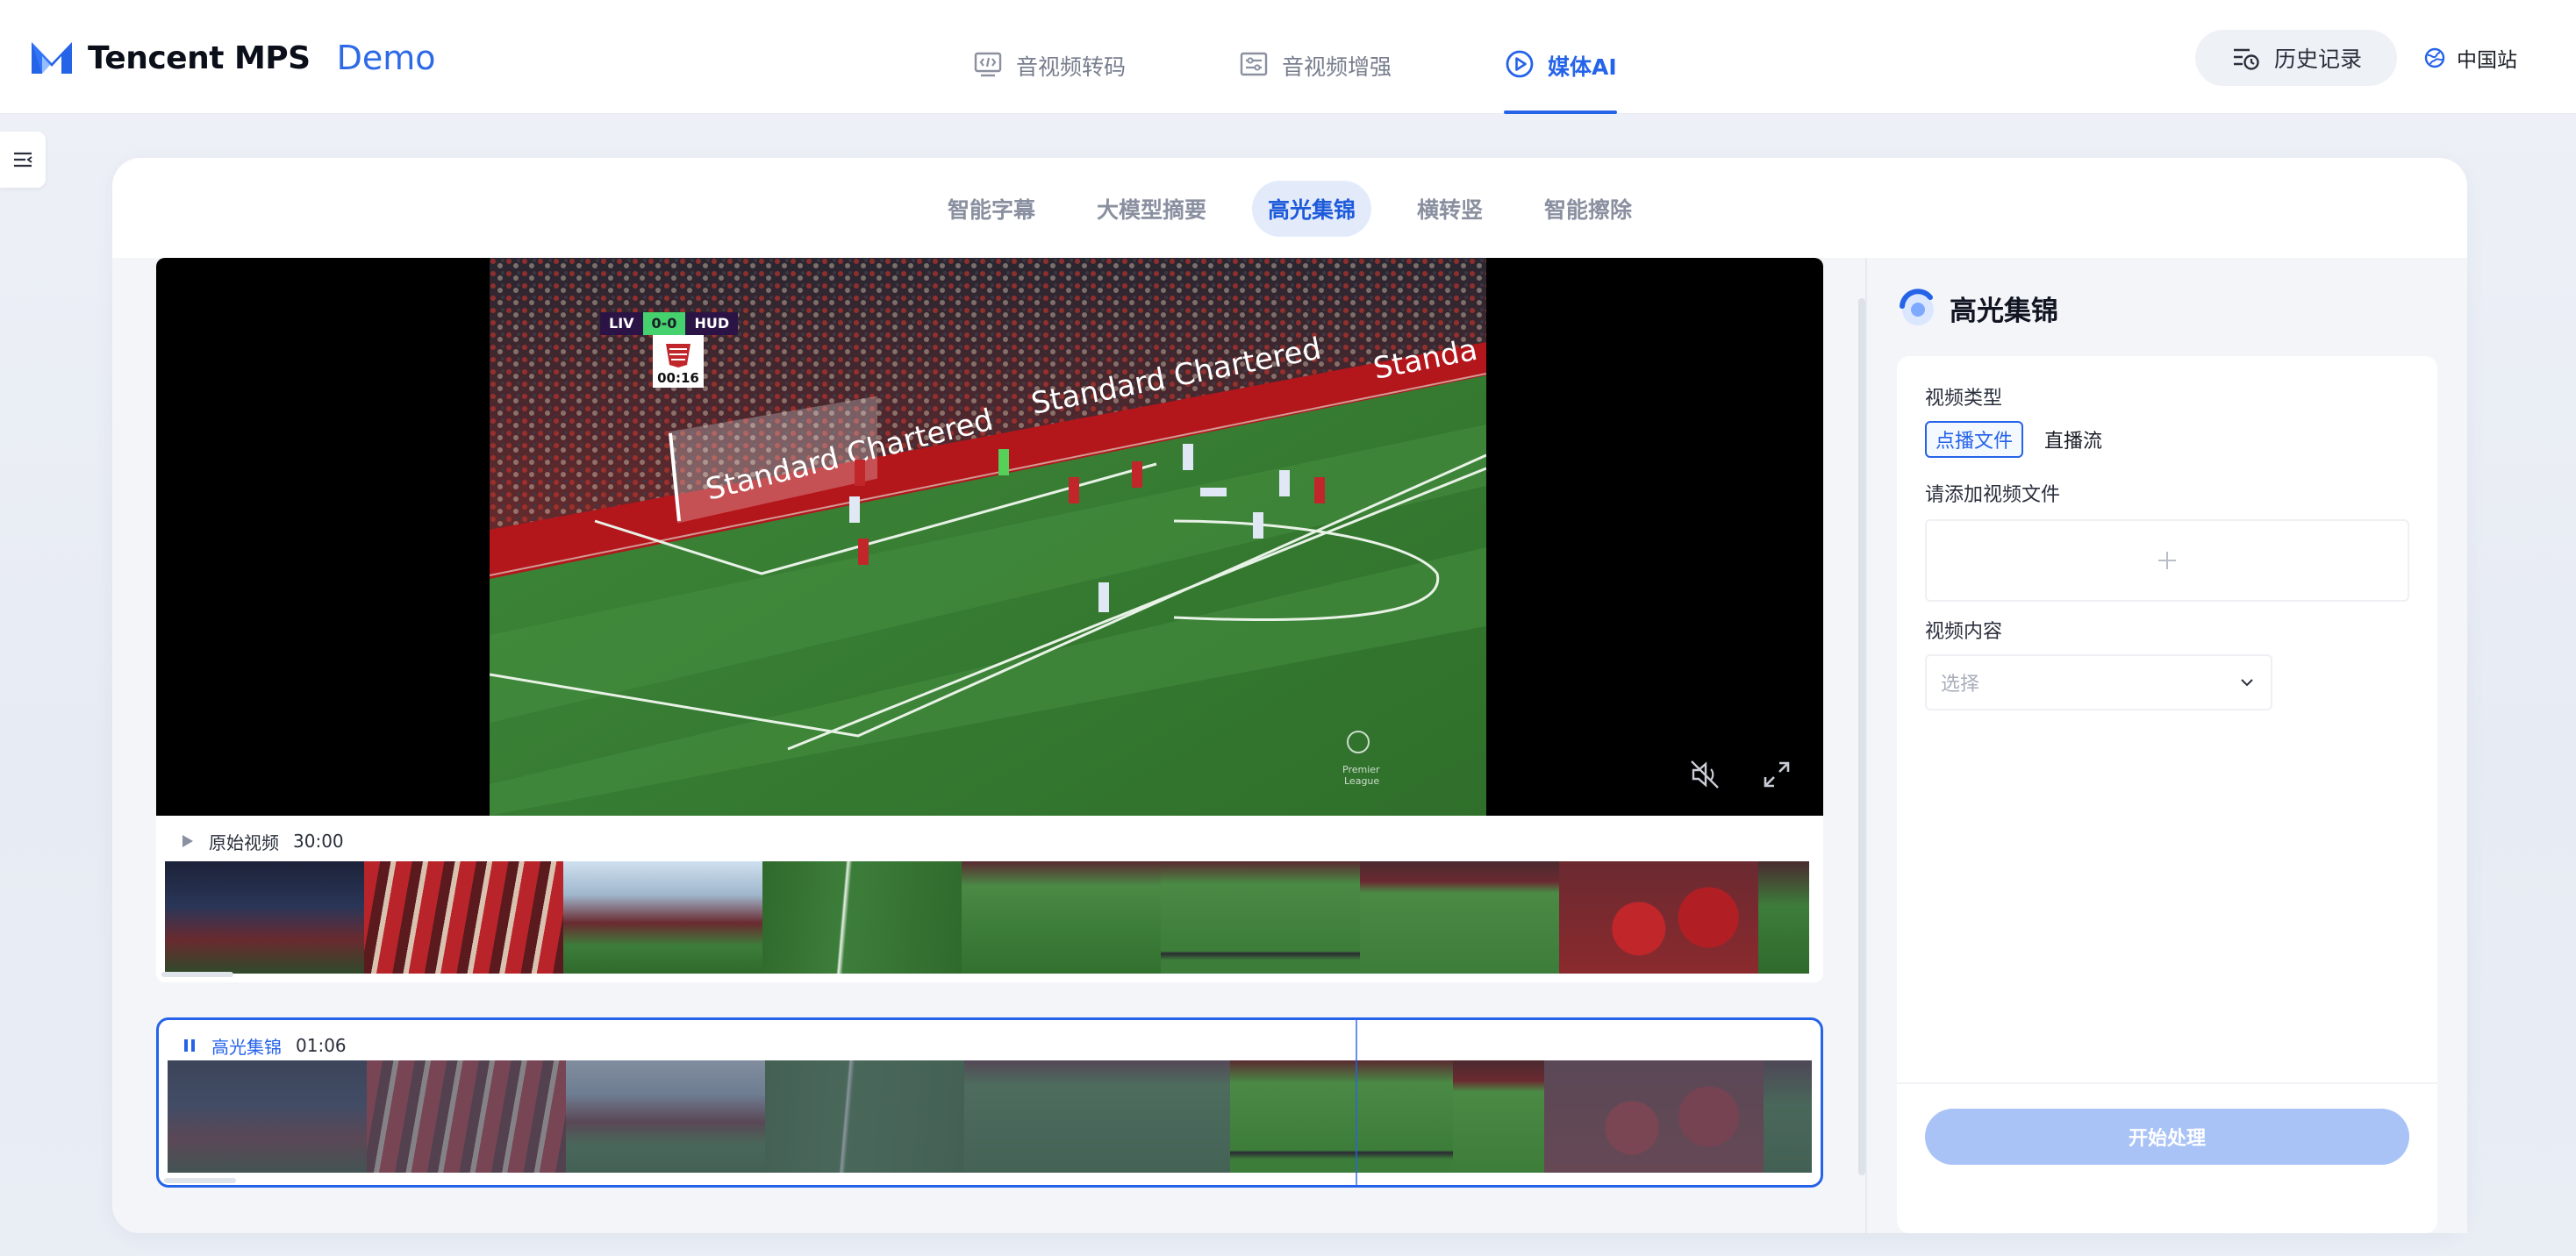  I want to click on track-header: 原始视频 30:00, so click(260, 841).